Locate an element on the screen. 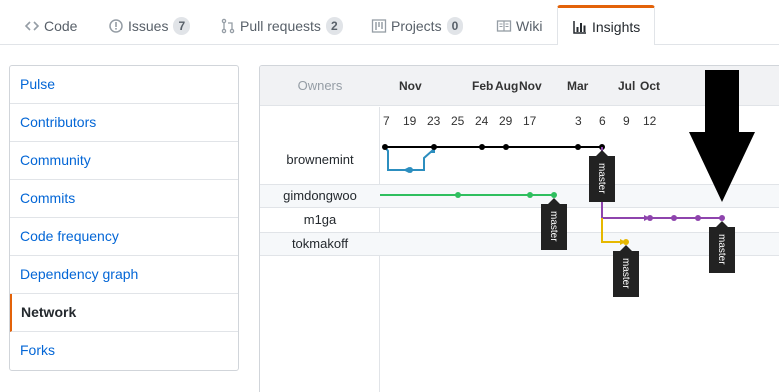  sidebar-item-commits: Commits is located at coordinates (124, 199).